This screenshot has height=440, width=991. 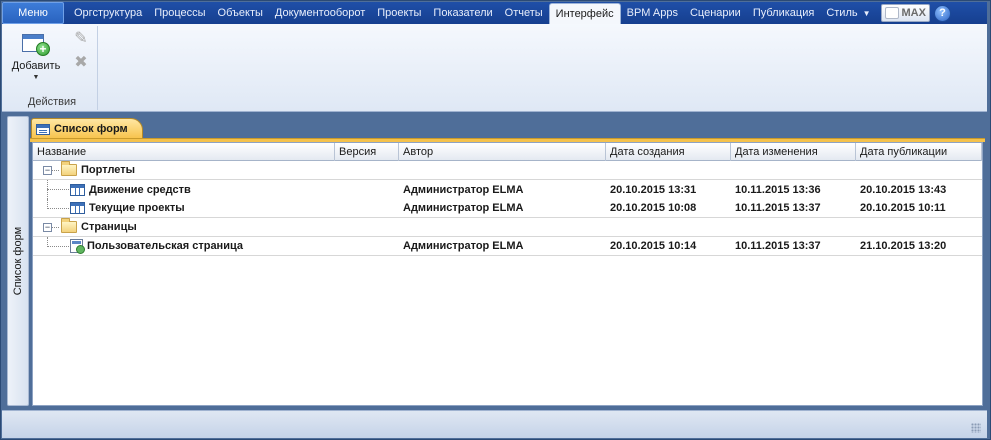 What do you see at coordinates (77, 246) in the screenshot?
I see `page-icon` at bounding box center [77, 246].